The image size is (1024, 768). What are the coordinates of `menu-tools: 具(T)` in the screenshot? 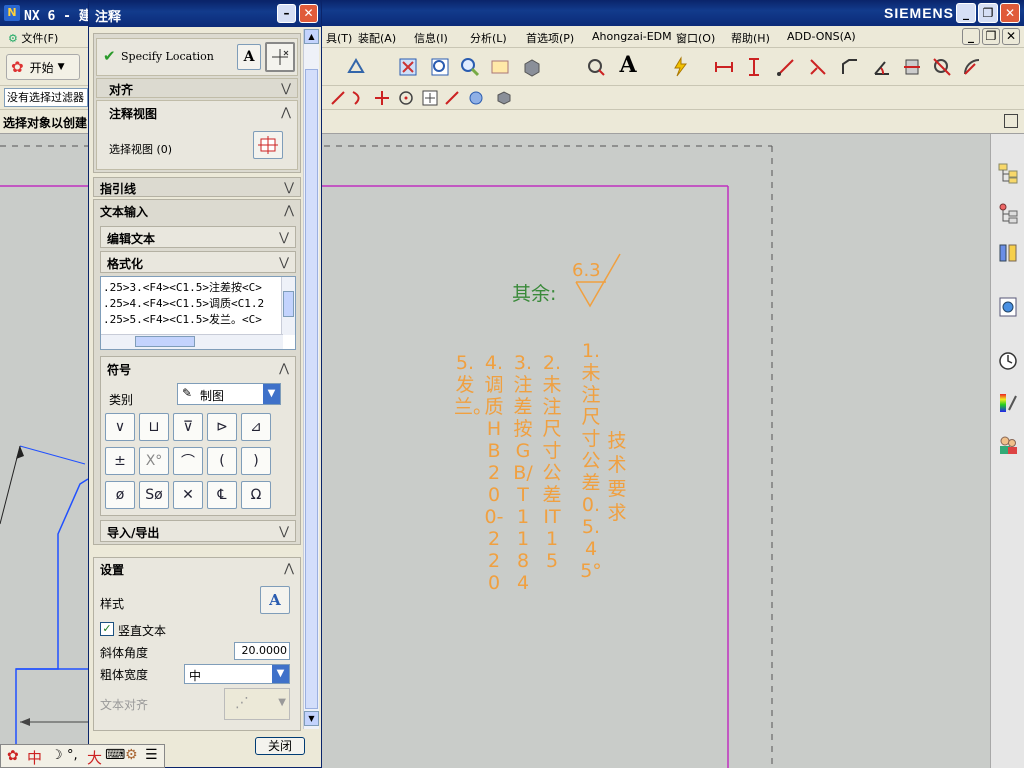 It's located at (339, 38).